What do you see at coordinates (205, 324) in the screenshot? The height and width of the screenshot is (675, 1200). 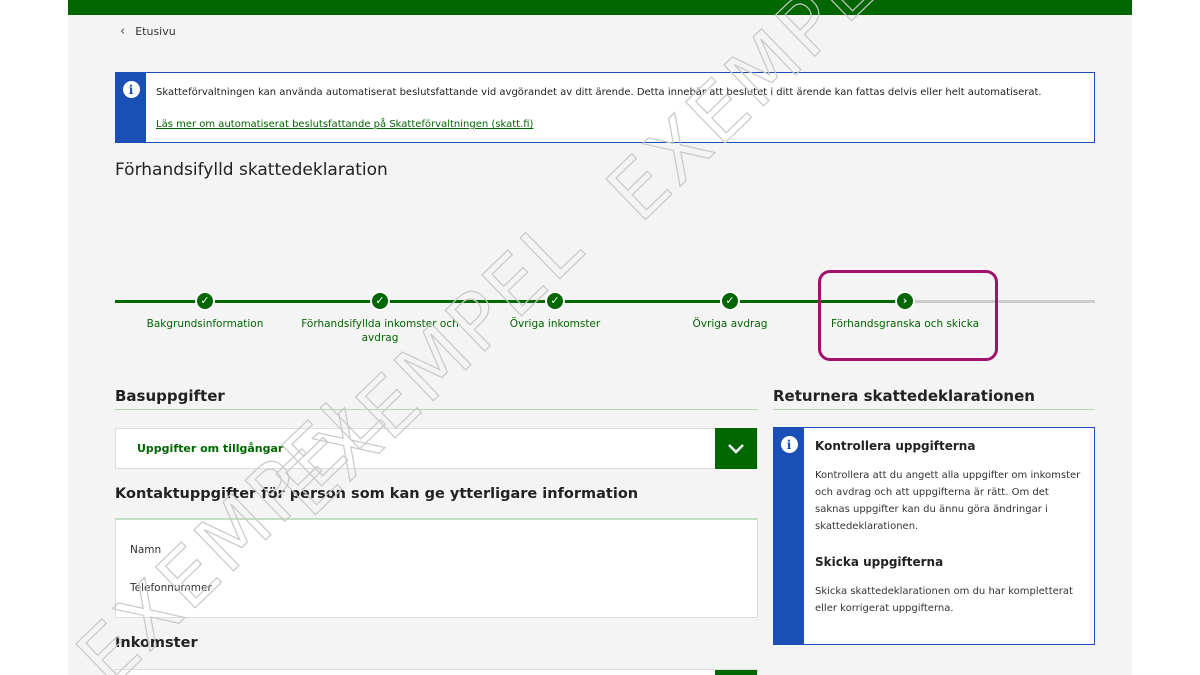 I see `step-label: Bakgrundsinformation` at bounding box center [205, 324].